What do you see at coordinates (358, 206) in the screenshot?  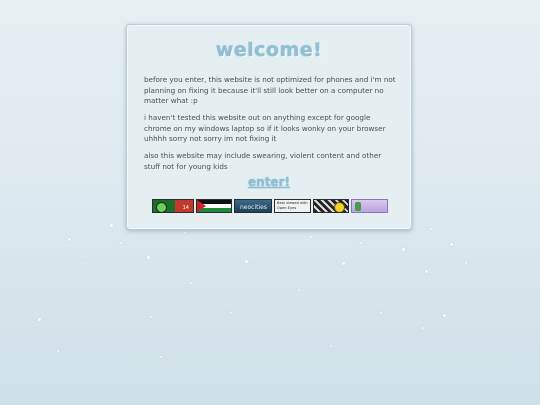 I see `figure-icon` at bounding box center [358, 206].